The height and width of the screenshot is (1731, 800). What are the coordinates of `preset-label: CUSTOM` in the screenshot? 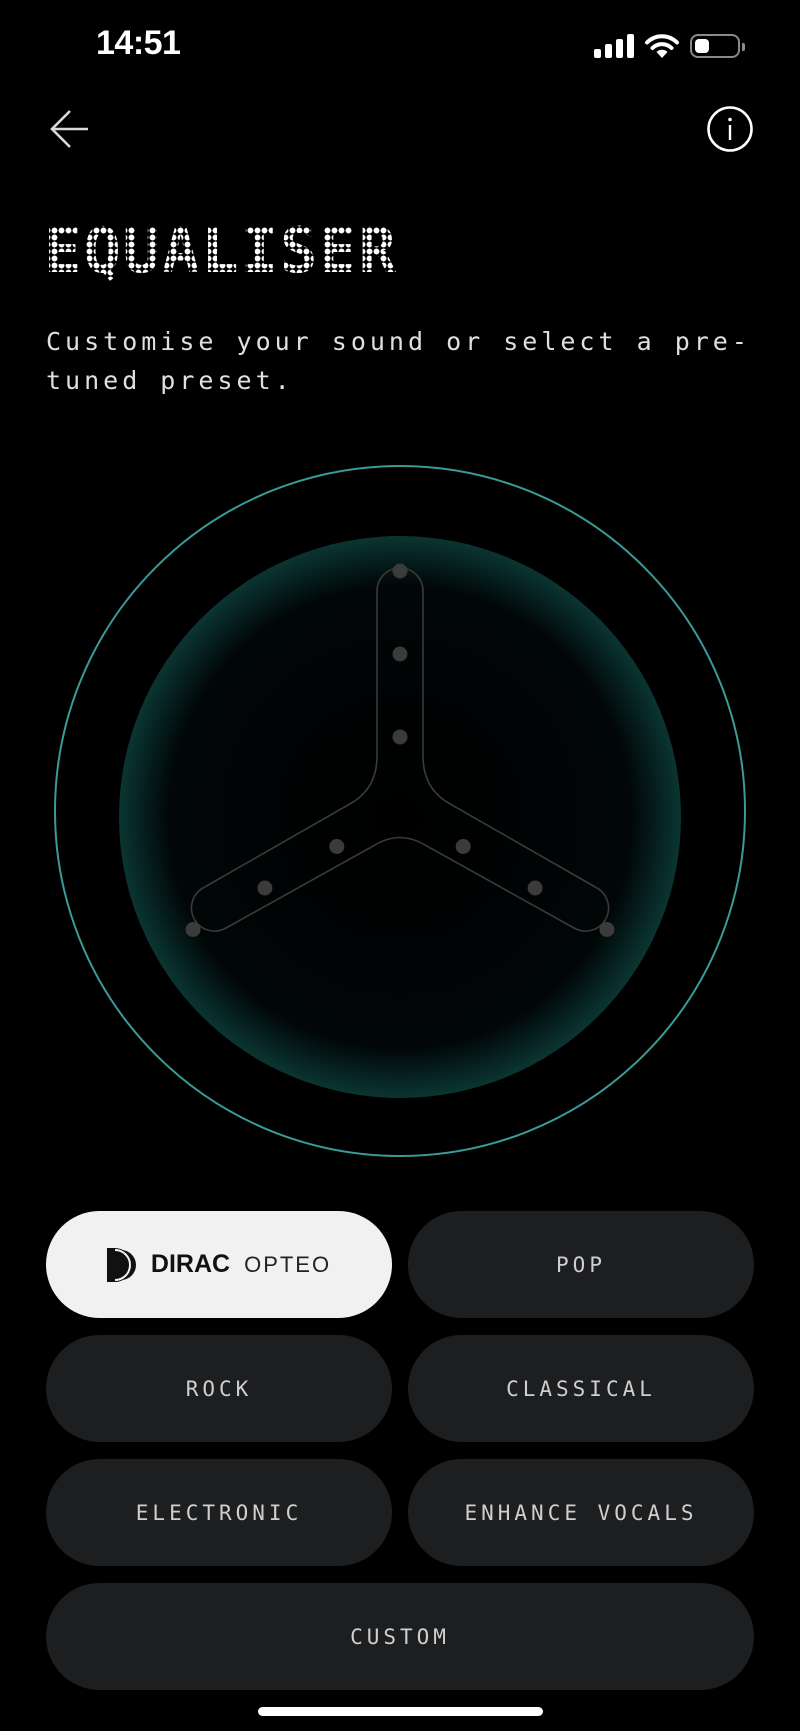 It's located at (400, 1636).